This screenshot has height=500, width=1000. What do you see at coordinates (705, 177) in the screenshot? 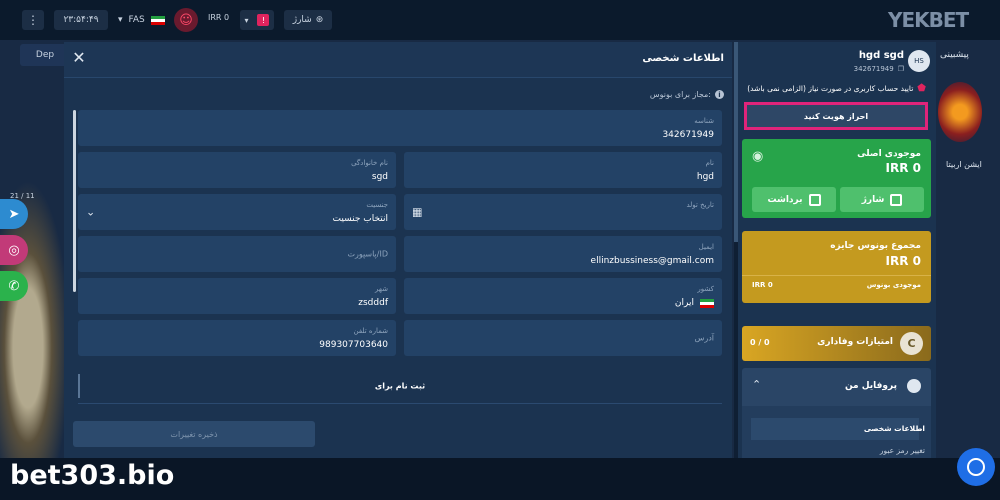
I see `field-value: hgd` at bounding box center [705, 177].